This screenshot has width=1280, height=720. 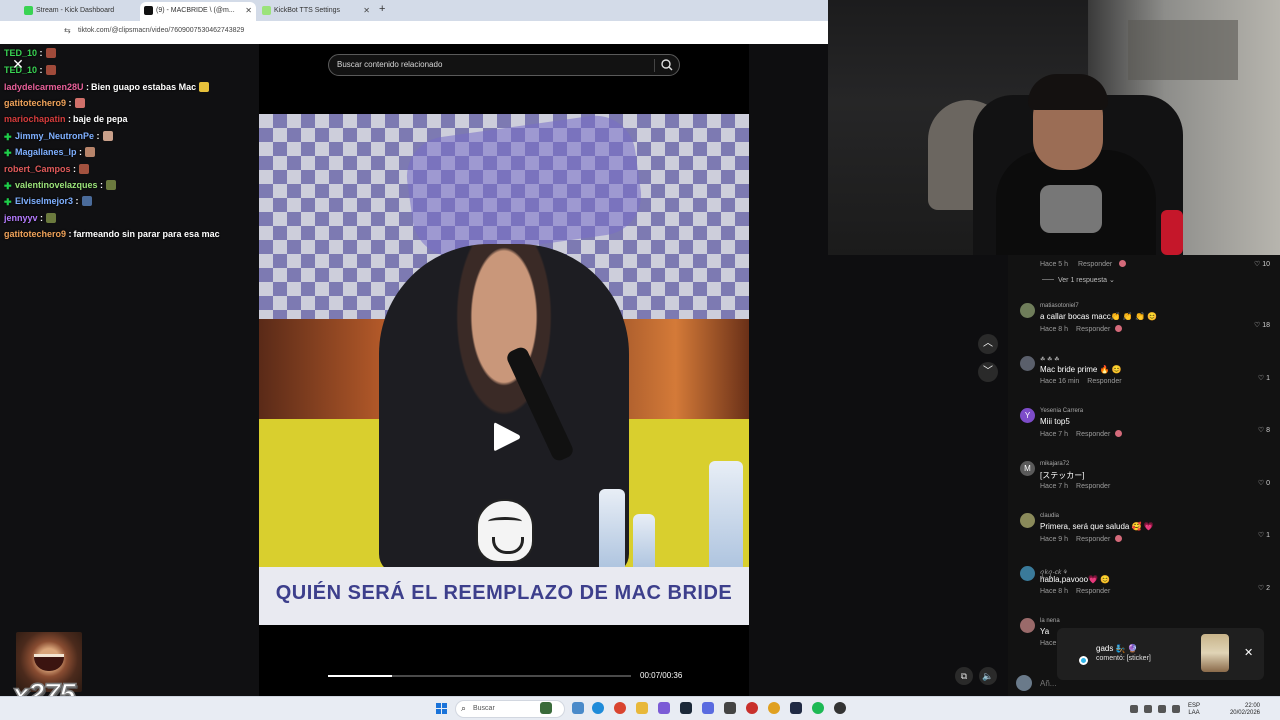 I want to click on spotify-icon, so click(x=818, y=708).